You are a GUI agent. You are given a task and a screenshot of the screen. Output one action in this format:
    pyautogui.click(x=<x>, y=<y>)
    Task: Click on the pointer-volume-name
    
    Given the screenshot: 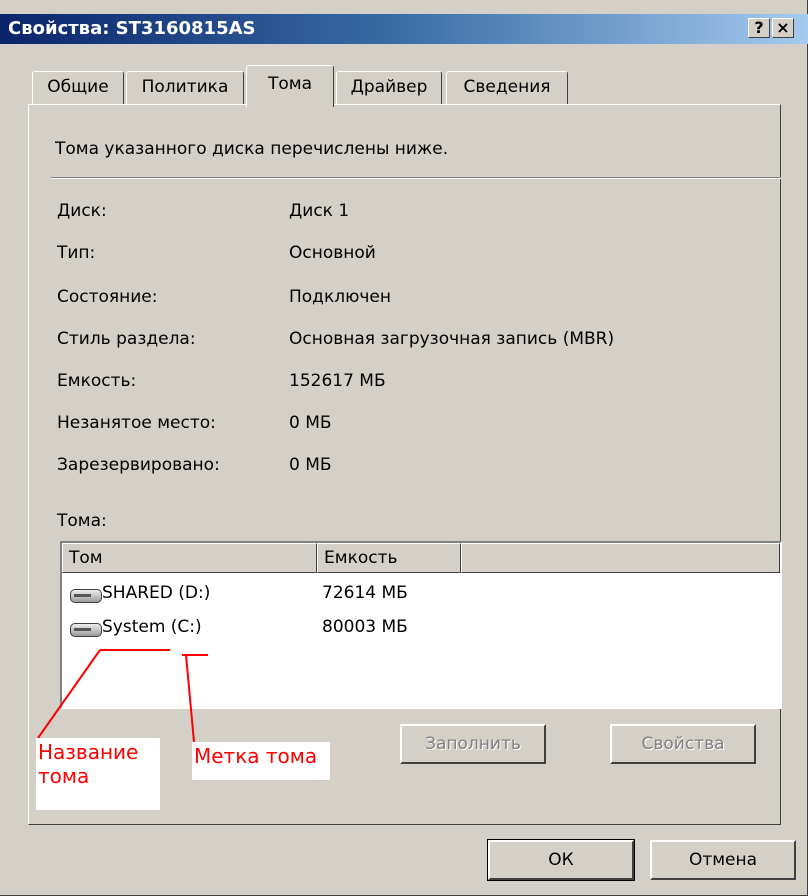 What is the action you would take?
    pyautogui.click(x=69, y=694)
    